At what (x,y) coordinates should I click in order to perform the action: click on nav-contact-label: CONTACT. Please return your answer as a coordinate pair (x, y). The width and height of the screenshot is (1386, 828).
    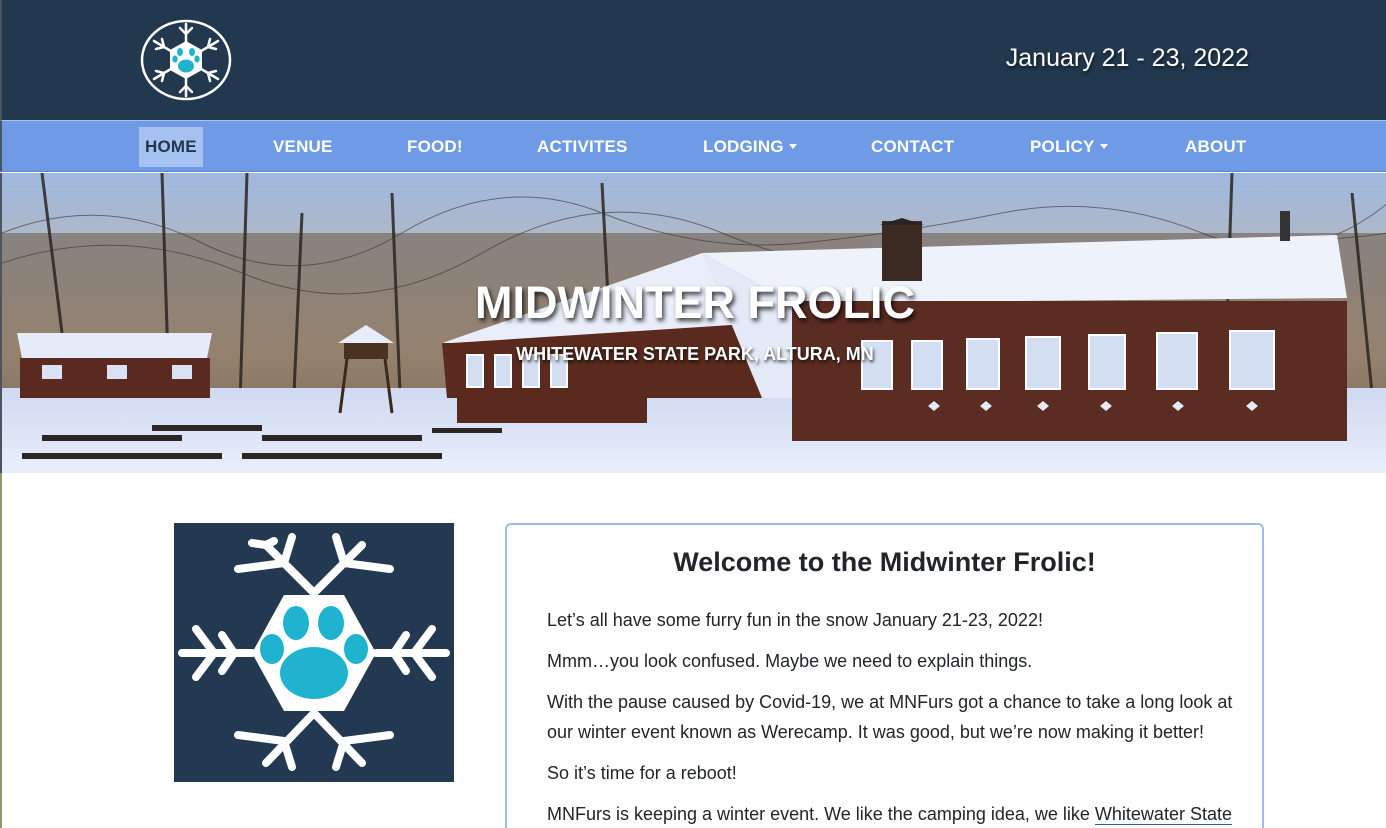
    Looking at the image, I should click on (913, 146).